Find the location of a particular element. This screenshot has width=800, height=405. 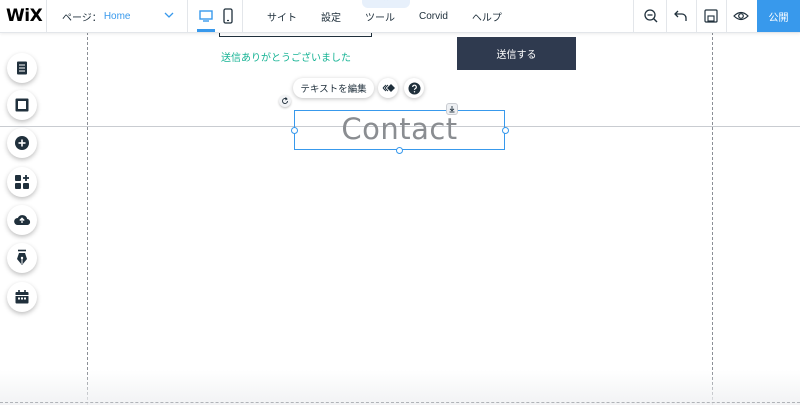

add-button is located at coordinates (22, 143).